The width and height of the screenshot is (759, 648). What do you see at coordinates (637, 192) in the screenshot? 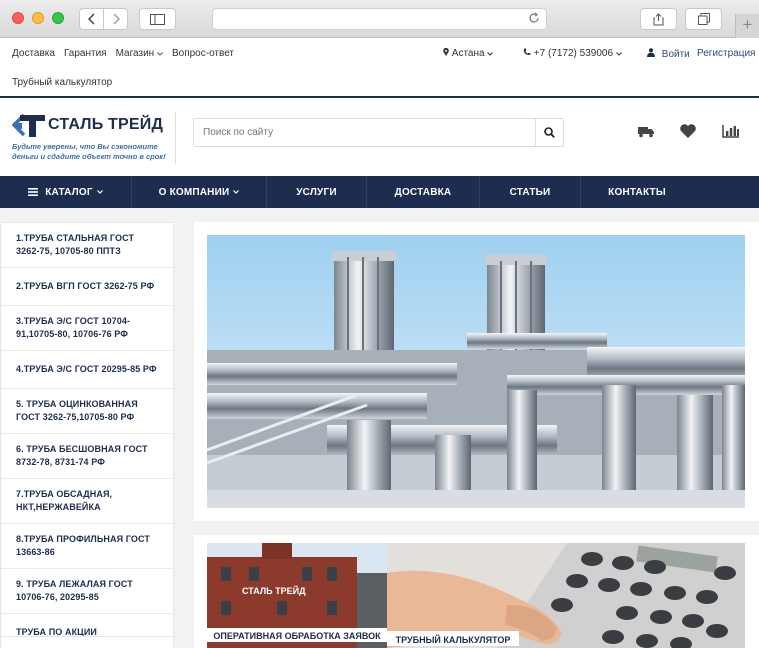
I see `nav-contacts: КОНТАКТЫ` at bounding box center [637, 192].